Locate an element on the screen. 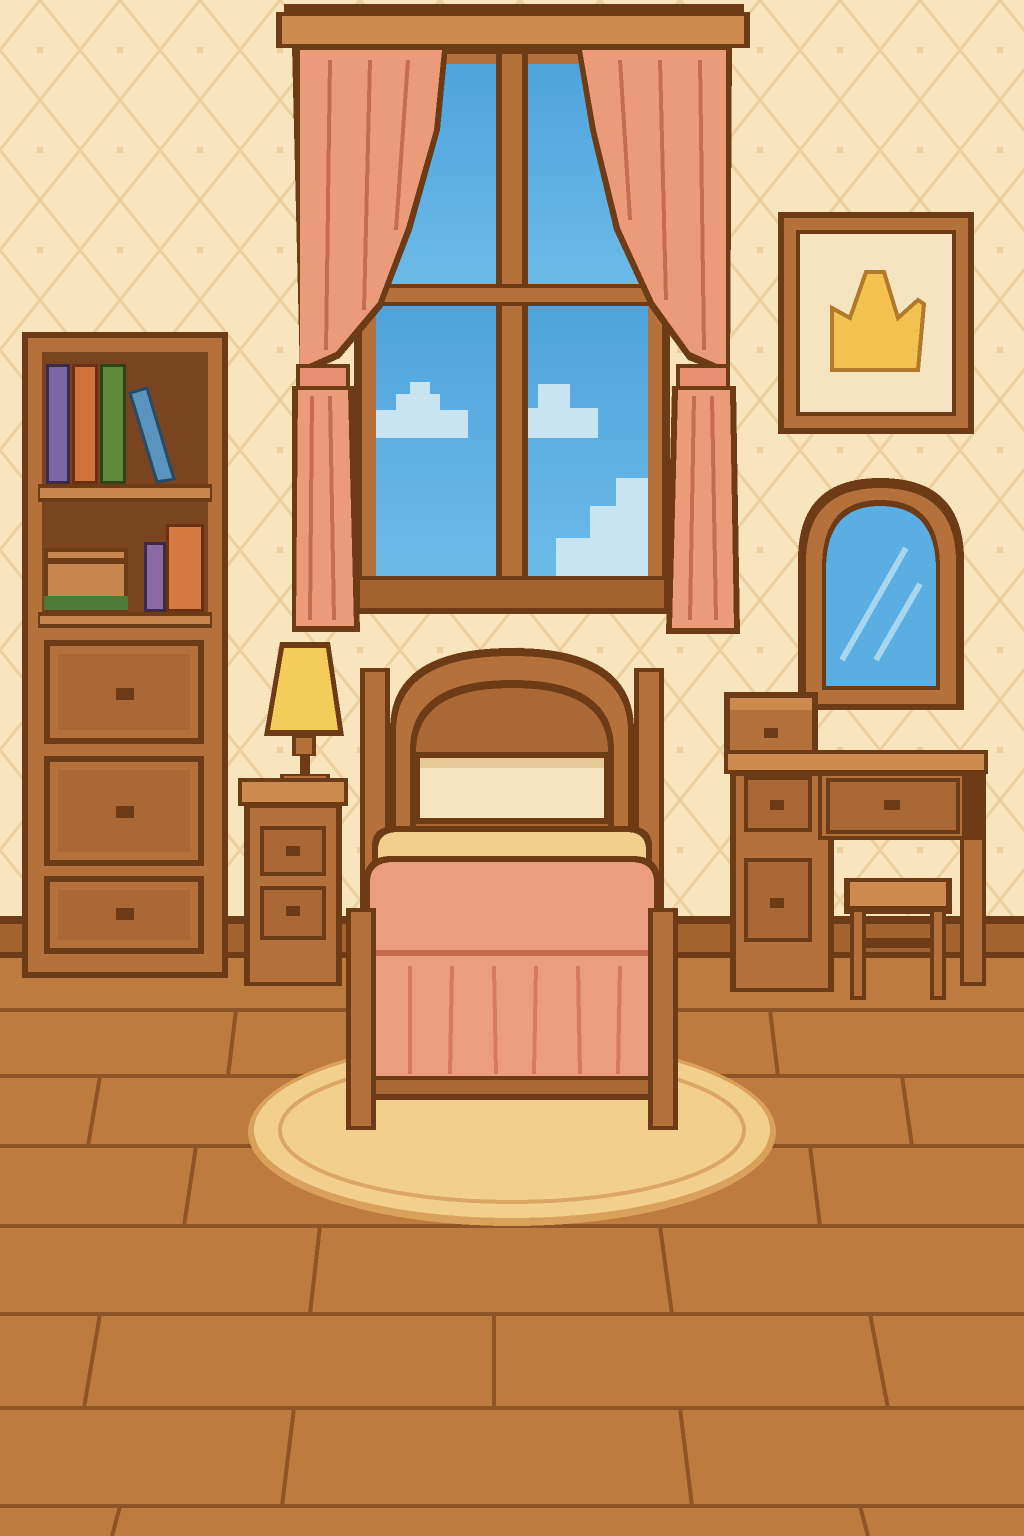 This screenshot has width=1024, height=1536. nightstand is located at coordinates (293, 882).